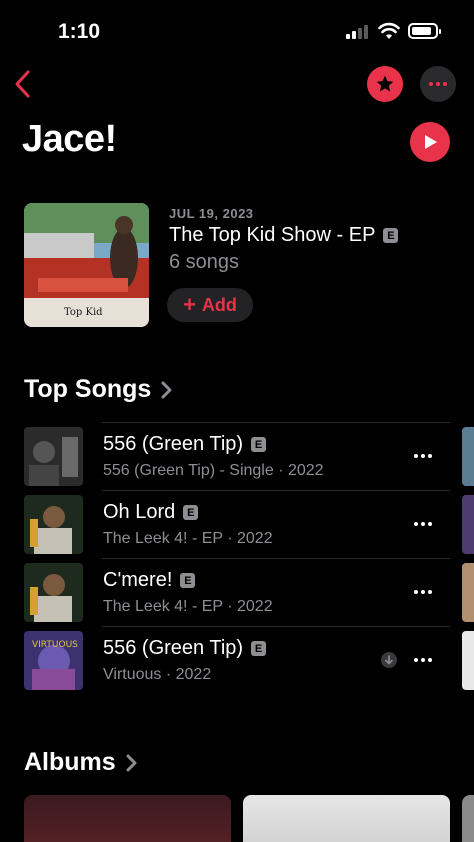 The image size is (474, 842). I want to click on status-time: 1:10, so click(79, 31).